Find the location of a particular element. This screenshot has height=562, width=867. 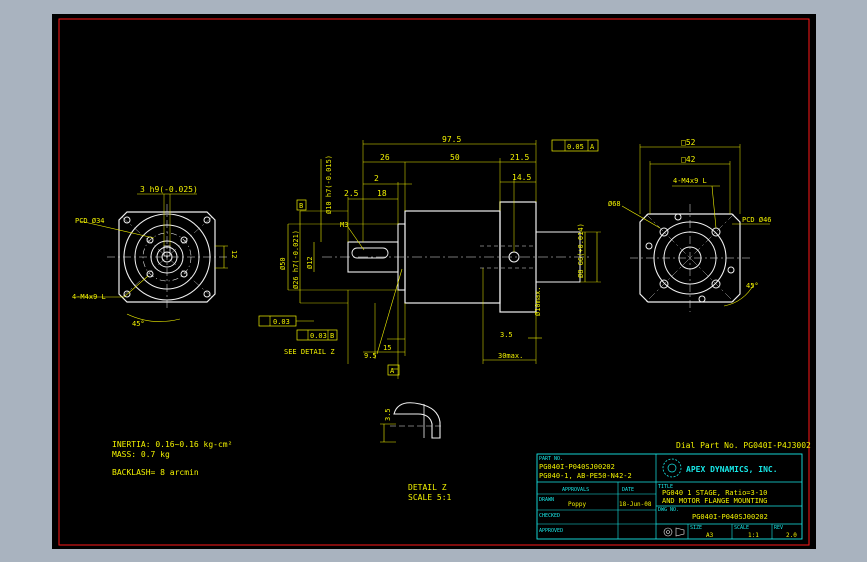

tb-company: APEX DYNAMICS, INC. is located at coordinates (732, 469).